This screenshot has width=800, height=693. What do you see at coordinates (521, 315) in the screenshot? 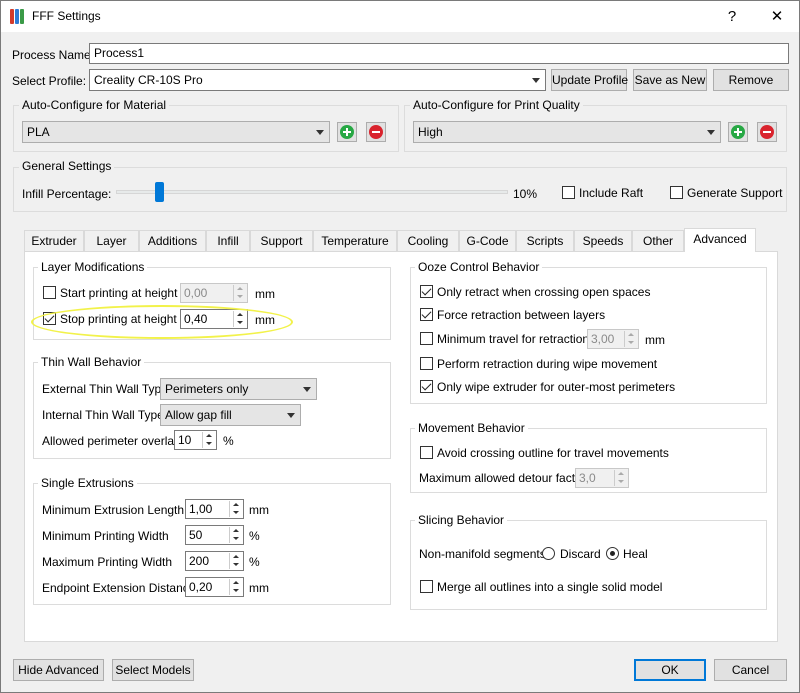
I see `force-retract-label: Force retraction between layers` at bounding box center [521, 315].